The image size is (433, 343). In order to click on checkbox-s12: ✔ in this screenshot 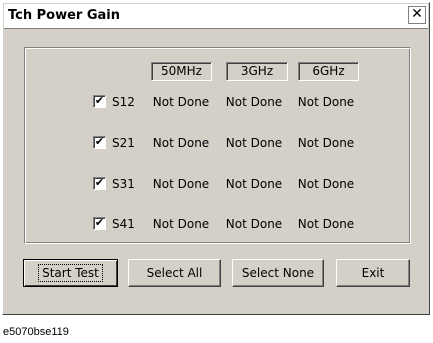, I will do `click(99, 101)`.